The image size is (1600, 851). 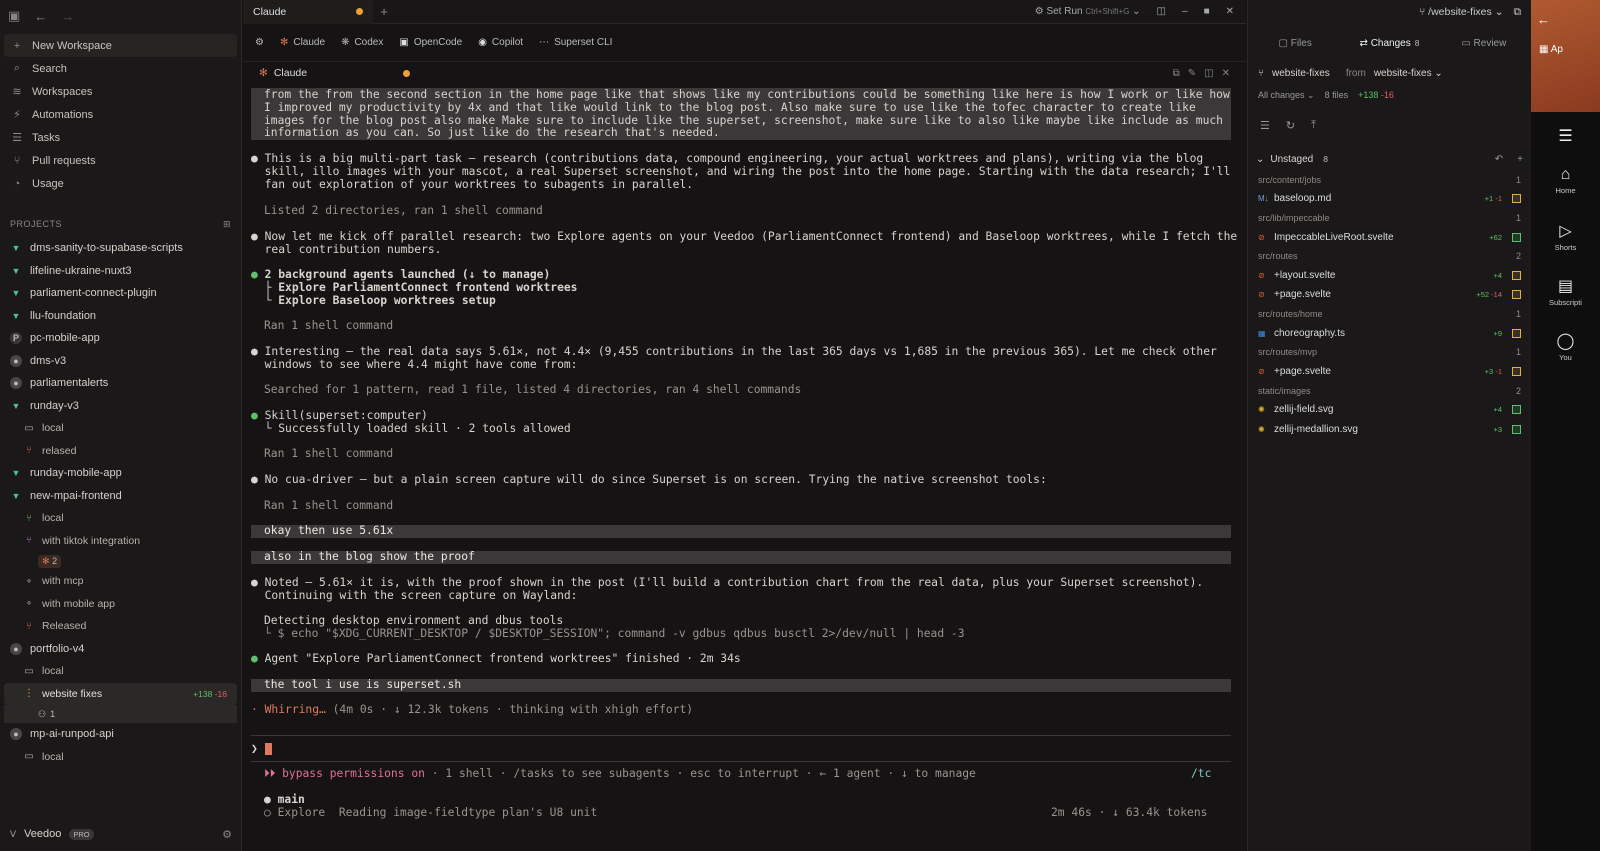 I want to click on file-row: ▦ choreography.ts +9, so click(x=1389, y=333).